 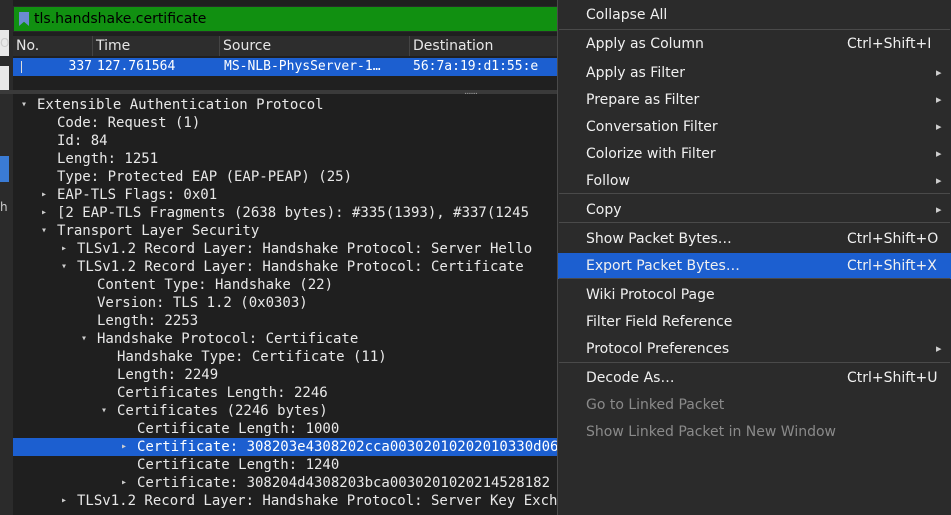 What do you see at coordinates (222, 393) in the screenshot?
I see `tree-row-label: Certificates Length: 2246` at bounding box center [222, 393].